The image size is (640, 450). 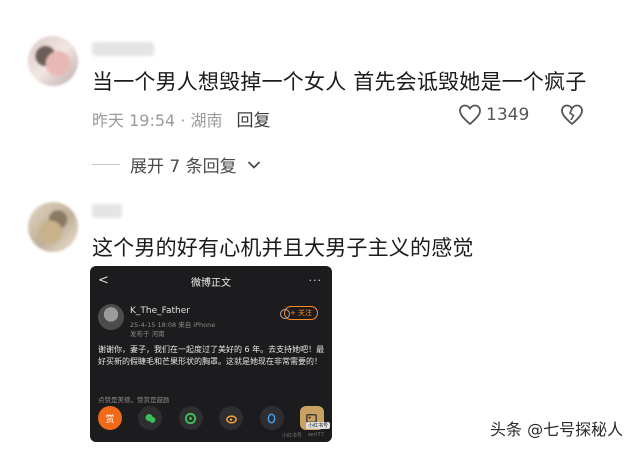 I want to click on expand-replies-button: 展开 7 条回复, so click(x=176, y=164).